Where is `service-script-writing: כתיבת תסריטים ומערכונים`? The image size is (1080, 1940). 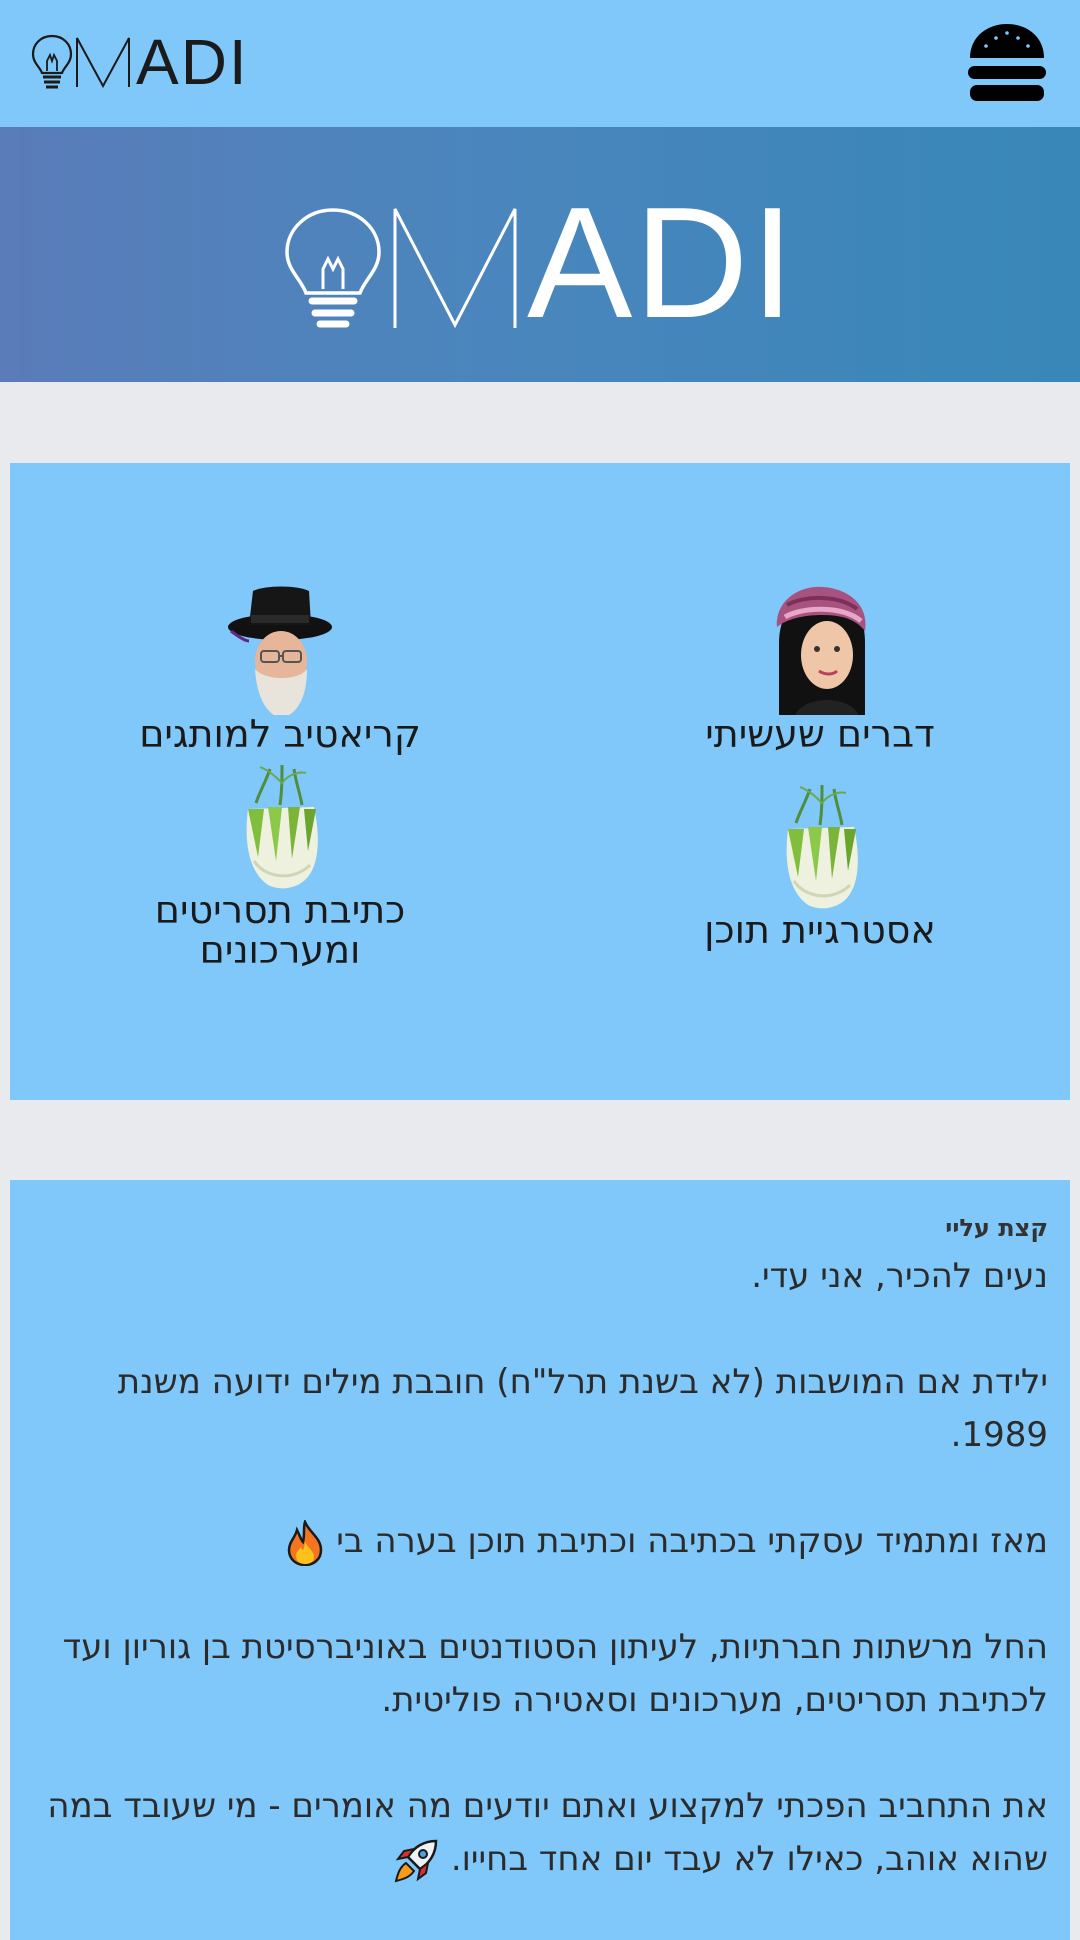
service-script-writing: כתיבת תסריטים ומערכונים is located at coordinates (280, 866).